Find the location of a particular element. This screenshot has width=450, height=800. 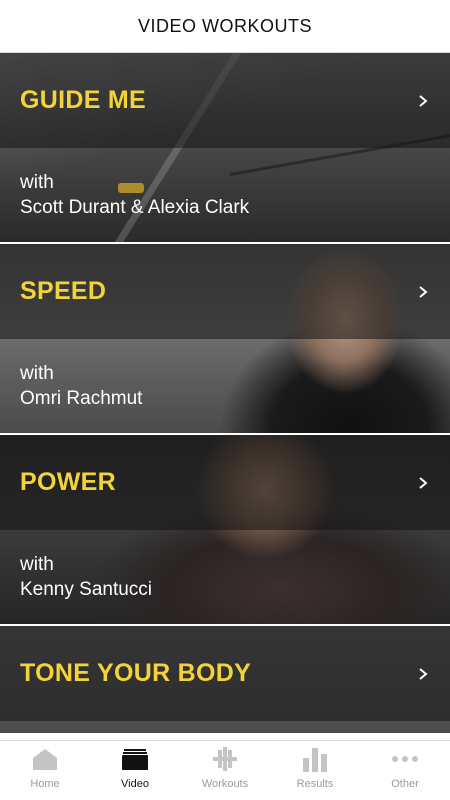

dumbbell-icon is located at coordinates (225, 759).